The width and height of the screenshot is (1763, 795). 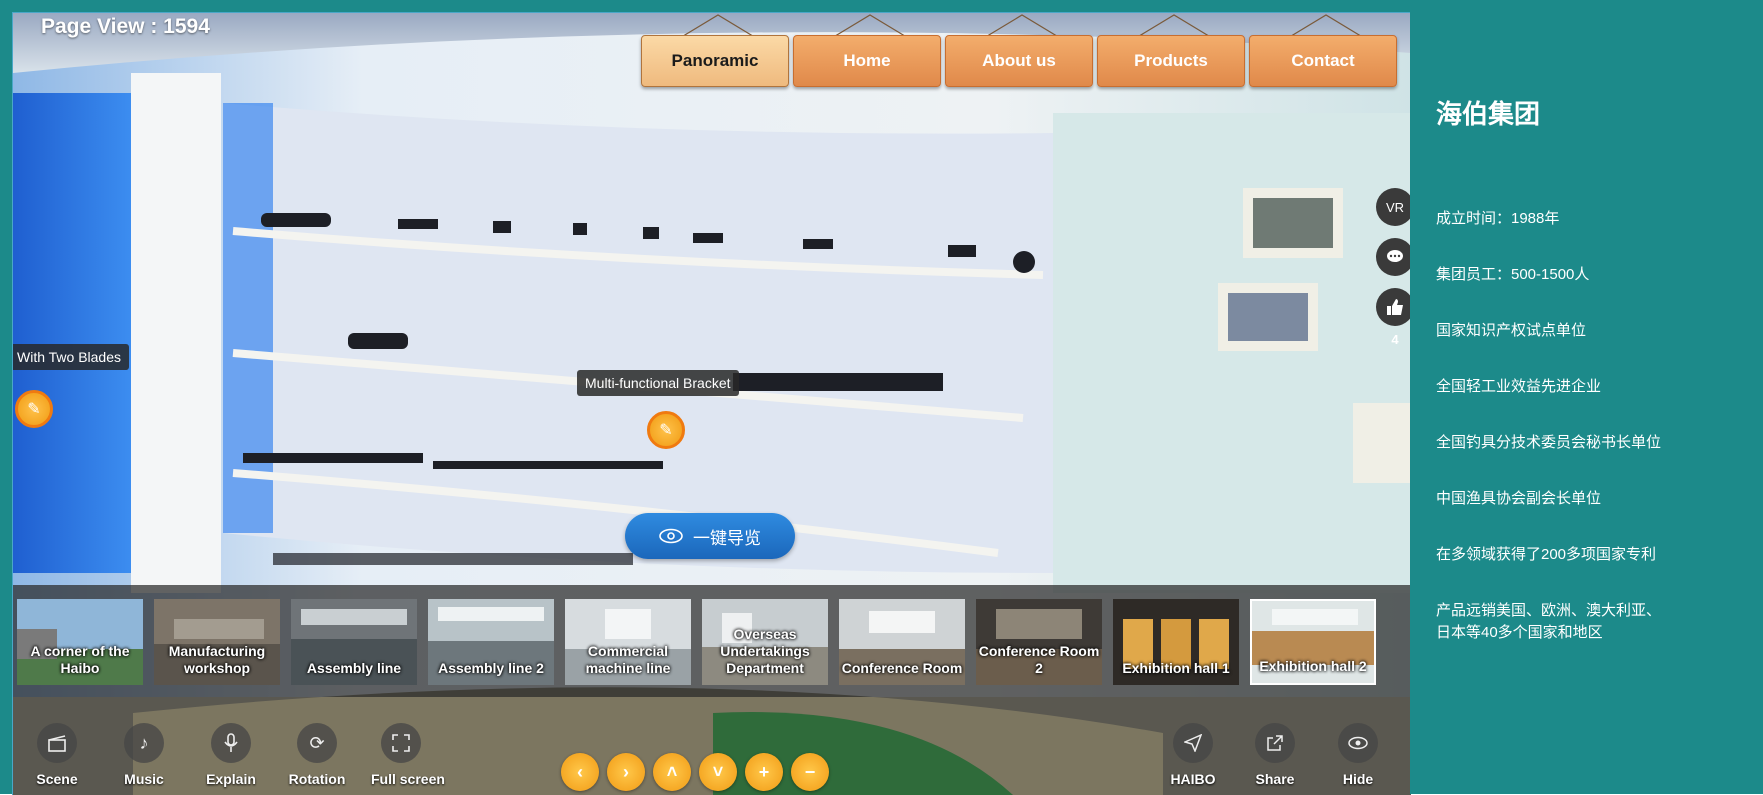 I want to click on nav-contact: Contact, so click(x=1323, y=61).